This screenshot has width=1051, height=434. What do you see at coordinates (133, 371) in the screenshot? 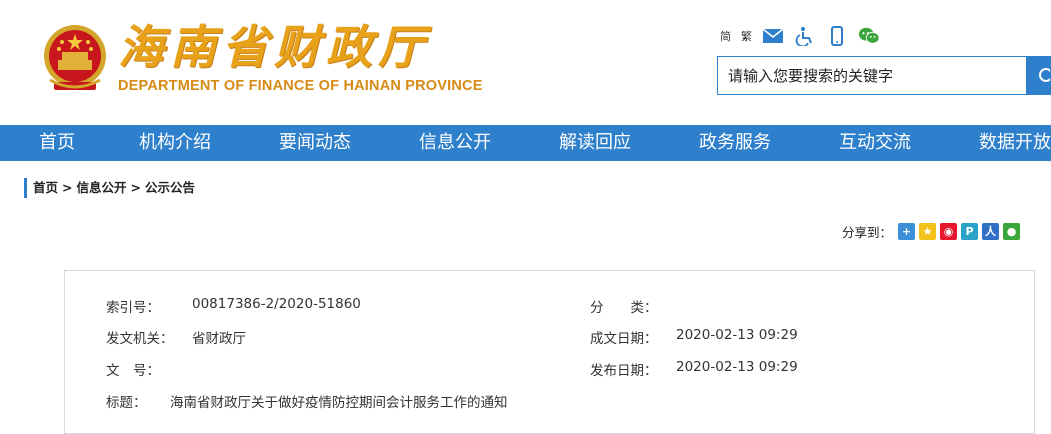
I see `doc-number-label: 文 号：` at bounding box center [133, 371].